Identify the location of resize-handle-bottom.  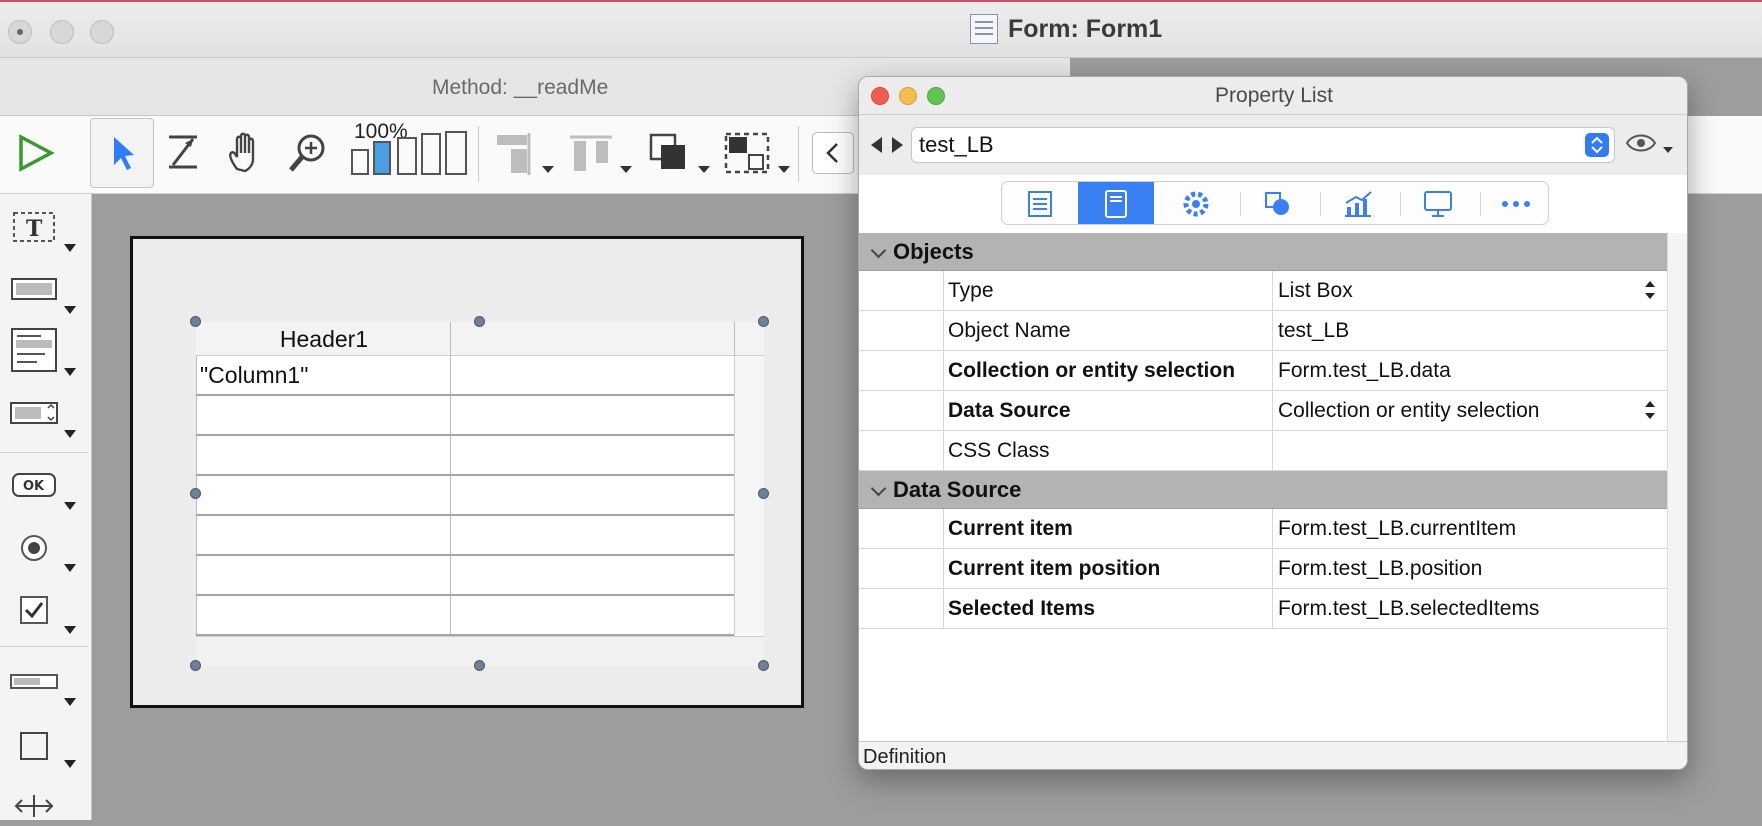
(479, 665).